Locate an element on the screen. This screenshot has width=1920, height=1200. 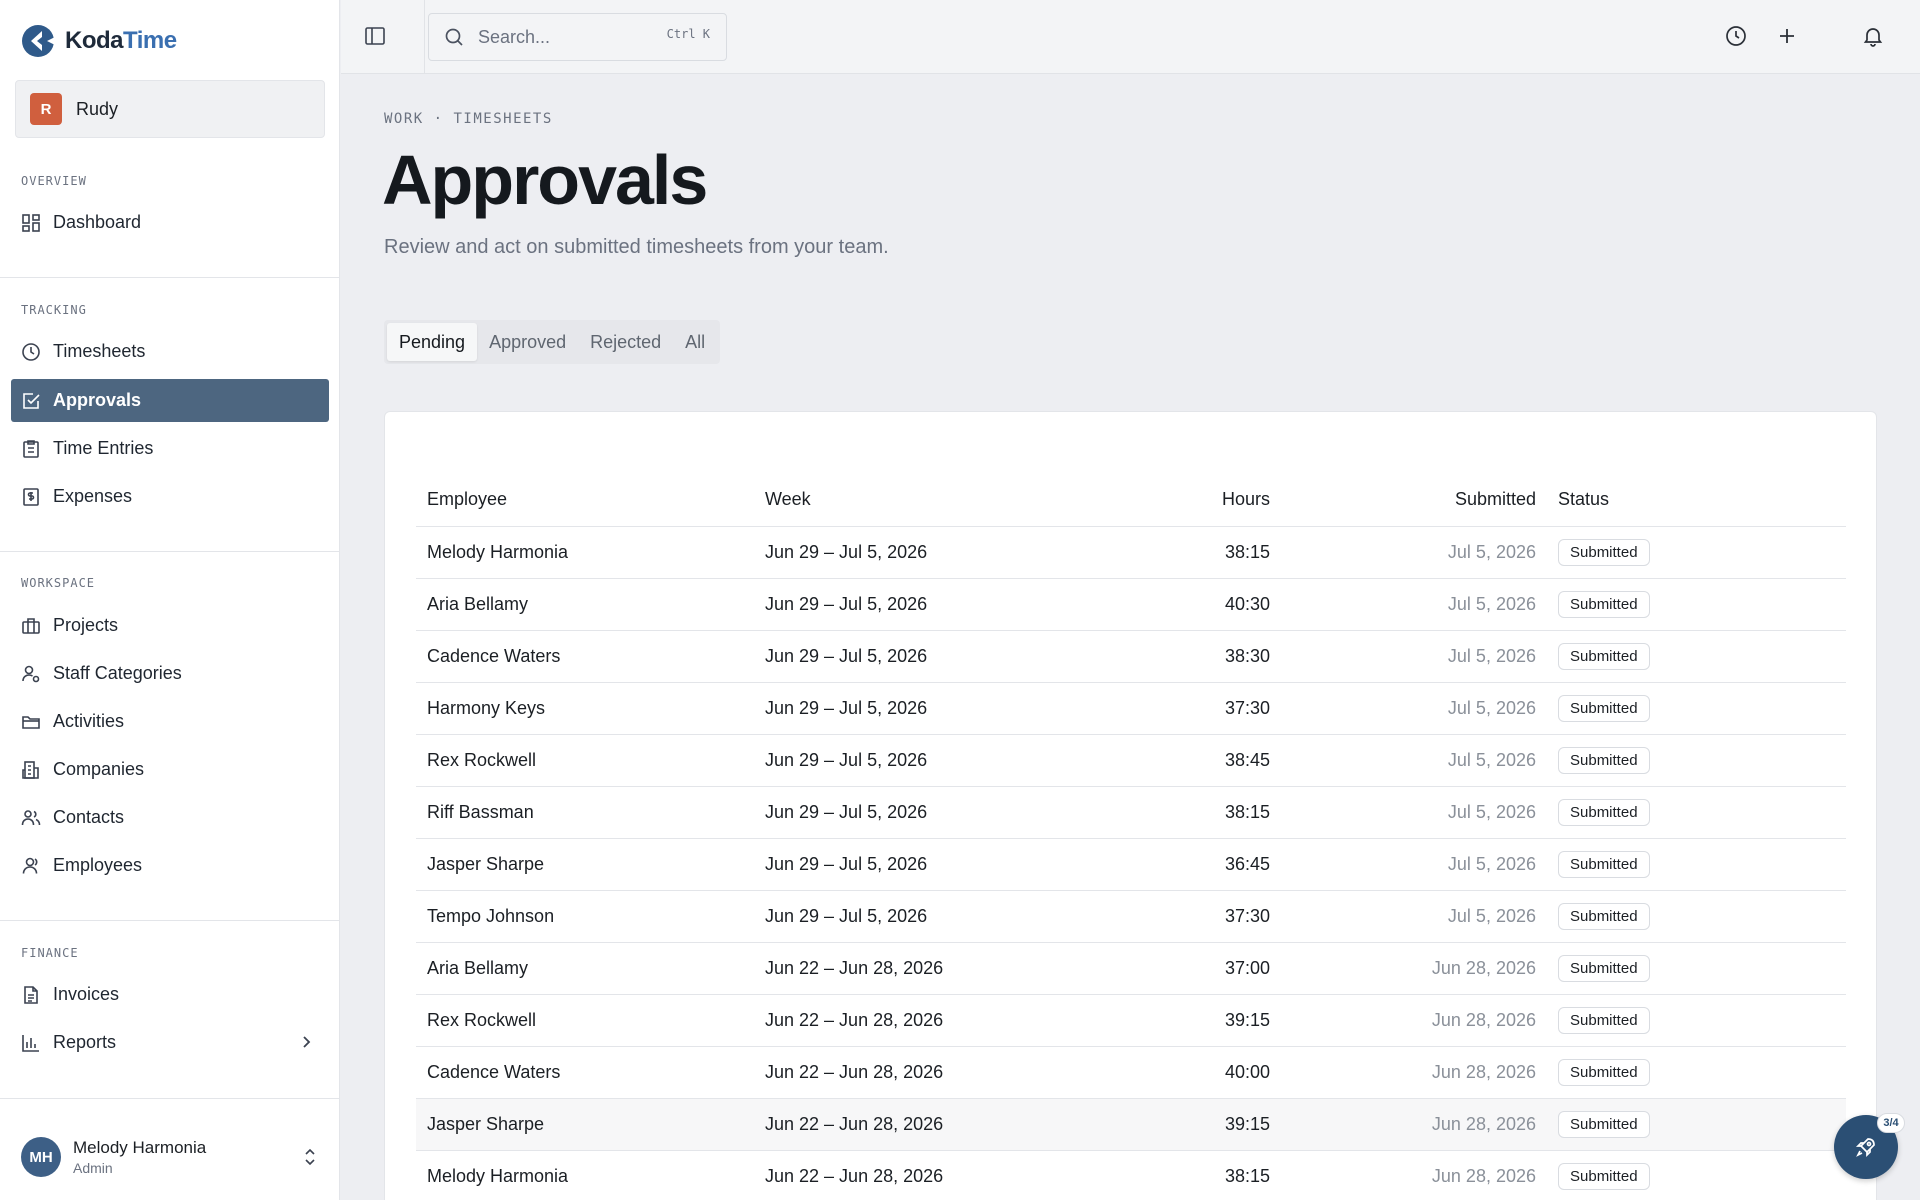
chevron-up-down-icon is located at coordinates (310, 1157).